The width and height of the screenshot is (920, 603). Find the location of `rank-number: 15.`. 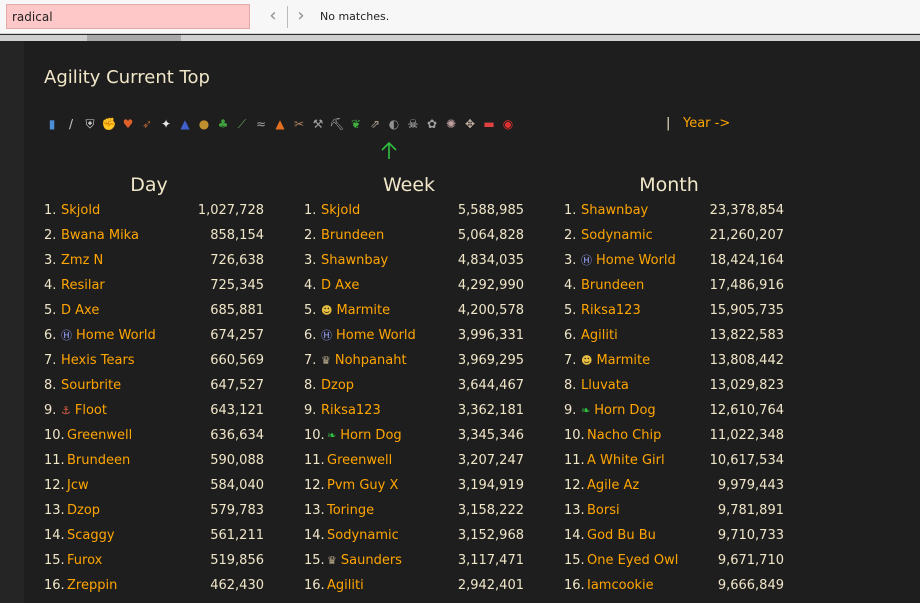

rank-number: 15. is located at coordinates (574, 560).